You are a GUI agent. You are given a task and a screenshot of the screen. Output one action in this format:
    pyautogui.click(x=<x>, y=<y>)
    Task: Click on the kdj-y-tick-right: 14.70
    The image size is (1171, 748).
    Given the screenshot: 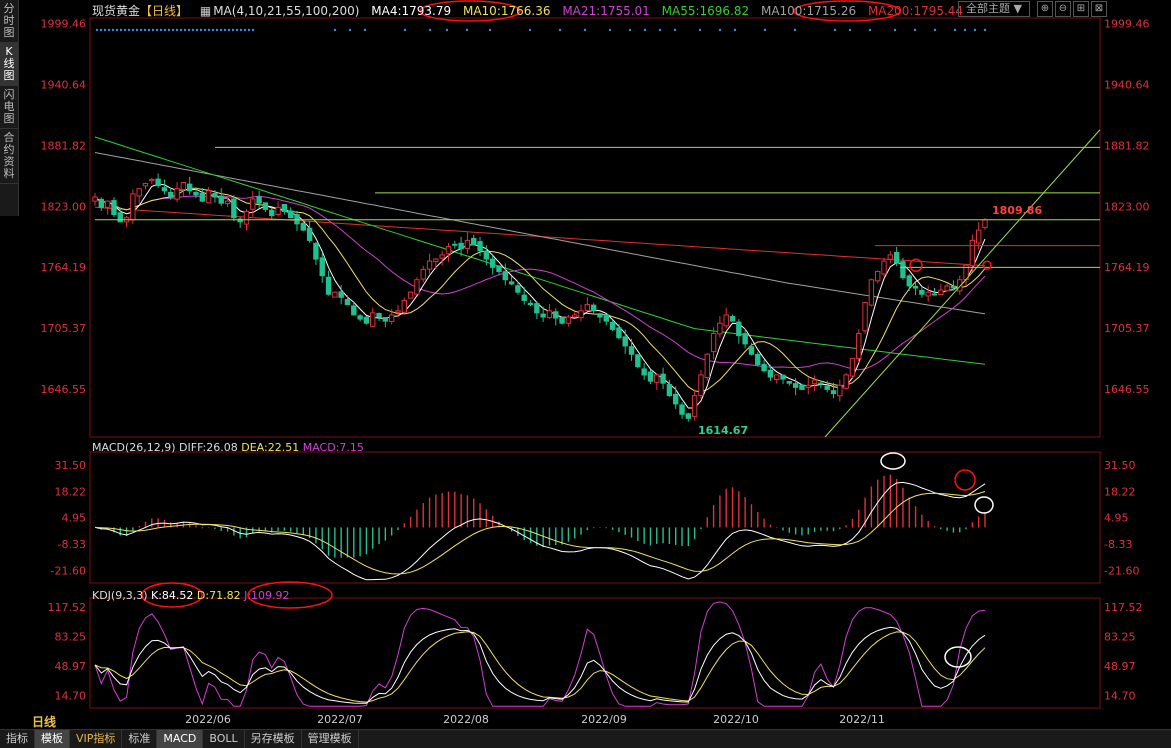 What is the action you would take?
    pyautogui.click(x=1120, y=695)
    